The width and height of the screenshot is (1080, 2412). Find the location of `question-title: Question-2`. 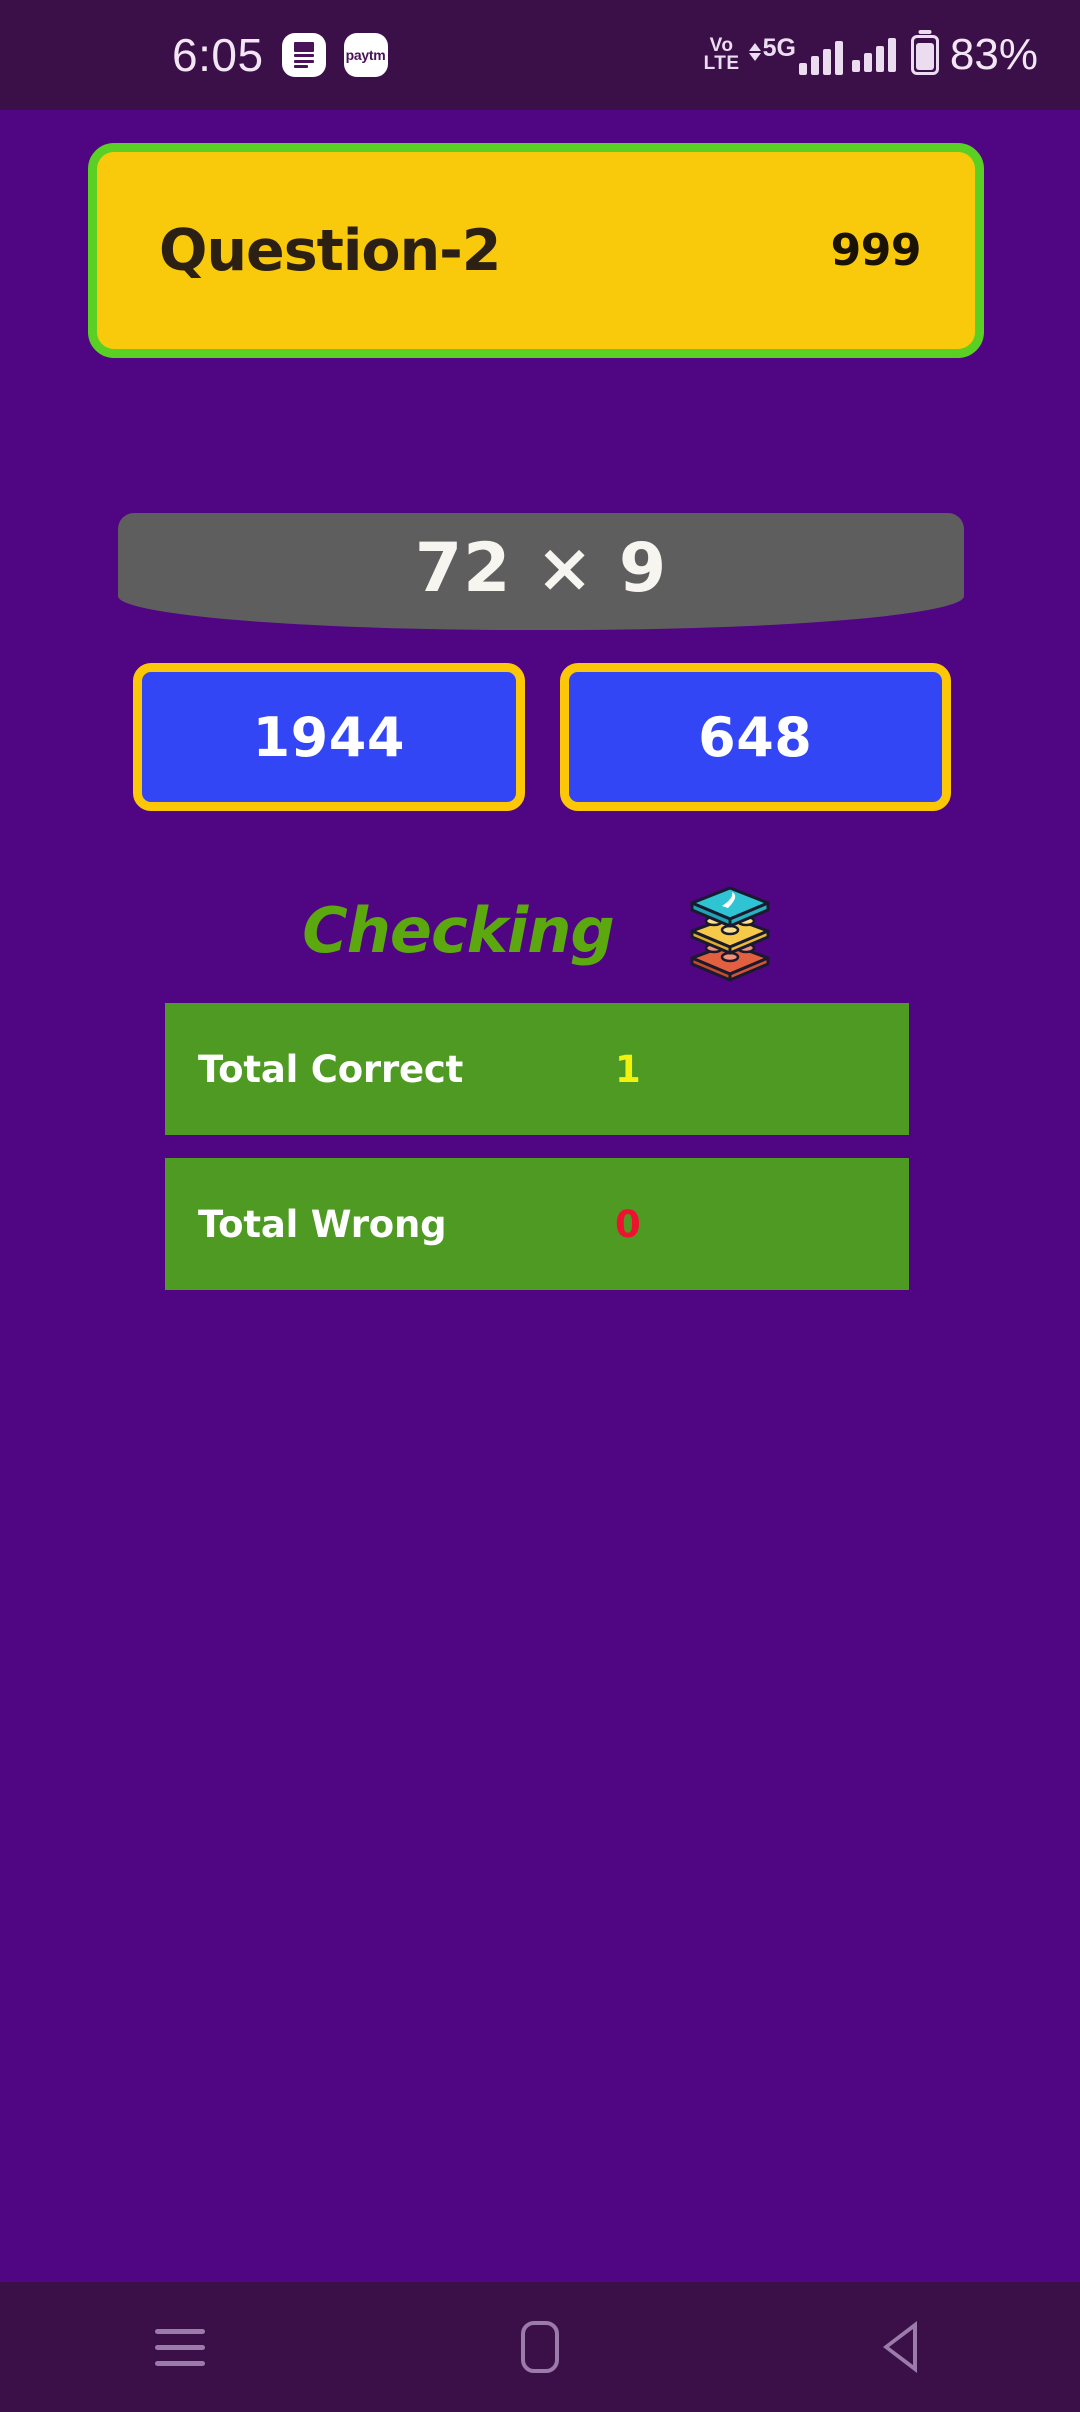

question-title: Question-2 is located at coordinates (330, 250).